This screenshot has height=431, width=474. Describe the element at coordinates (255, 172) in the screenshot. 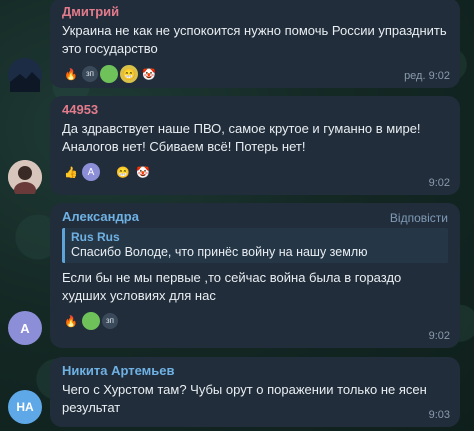

I see `reactions-row: 👍 A 😁 🤡` at that location.